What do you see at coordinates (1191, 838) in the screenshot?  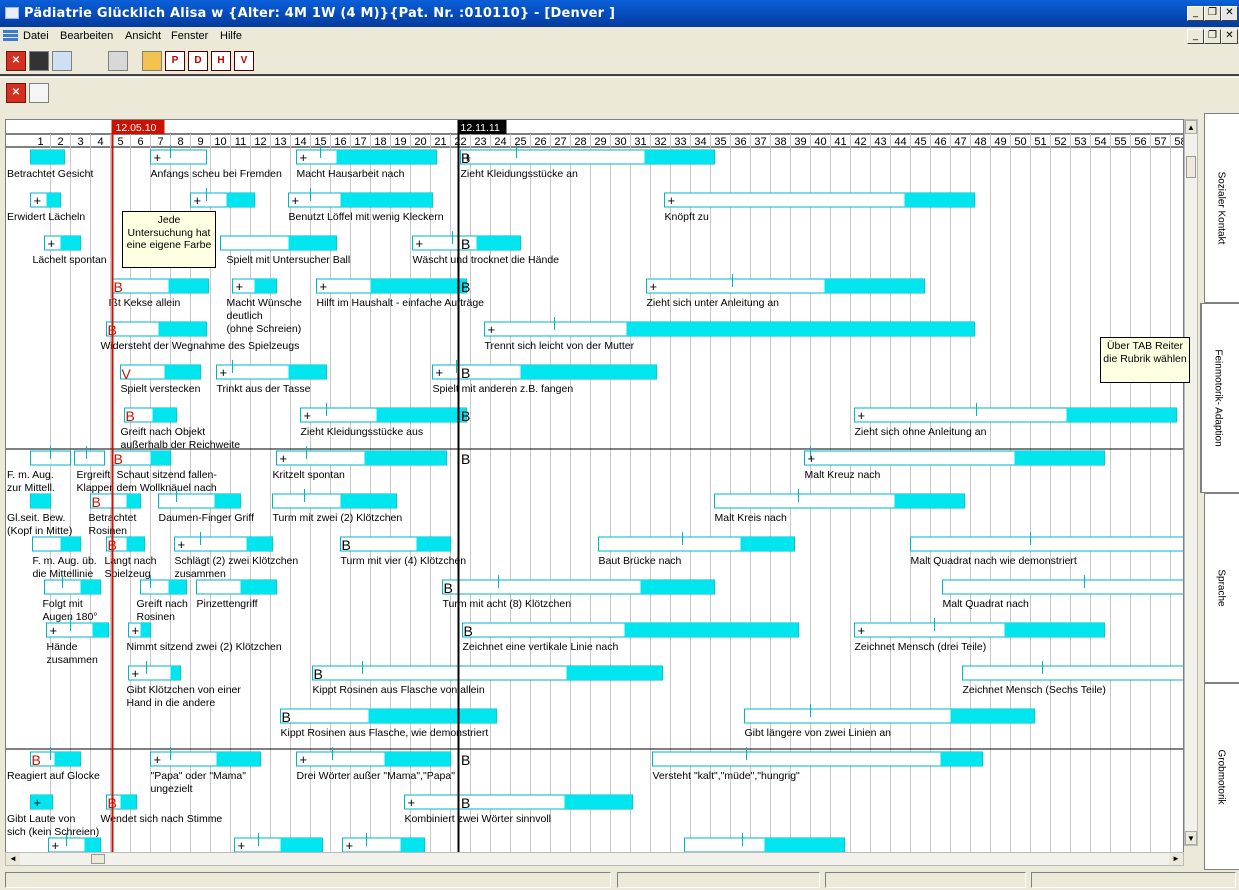 I see `scroll-down-icon: ▼` at bounding box center [1191, 838].